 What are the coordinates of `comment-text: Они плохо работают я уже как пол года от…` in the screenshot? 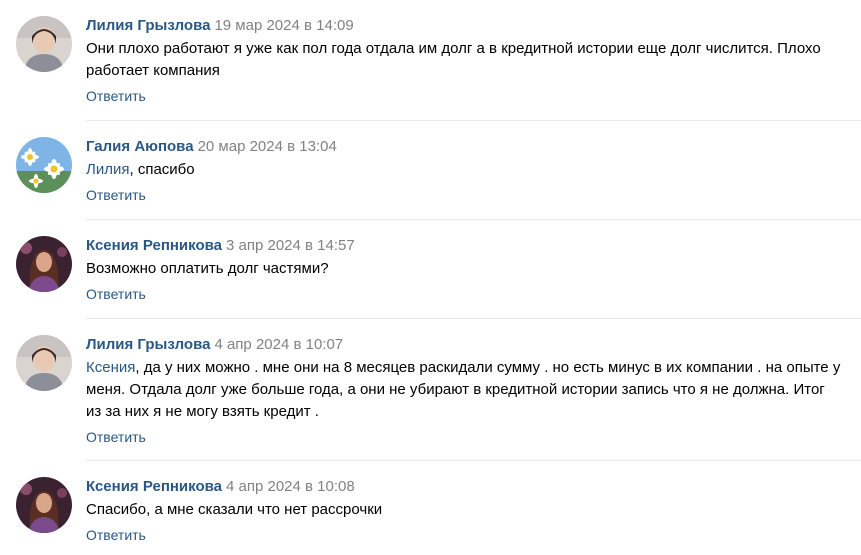 It's located at (453, 59).